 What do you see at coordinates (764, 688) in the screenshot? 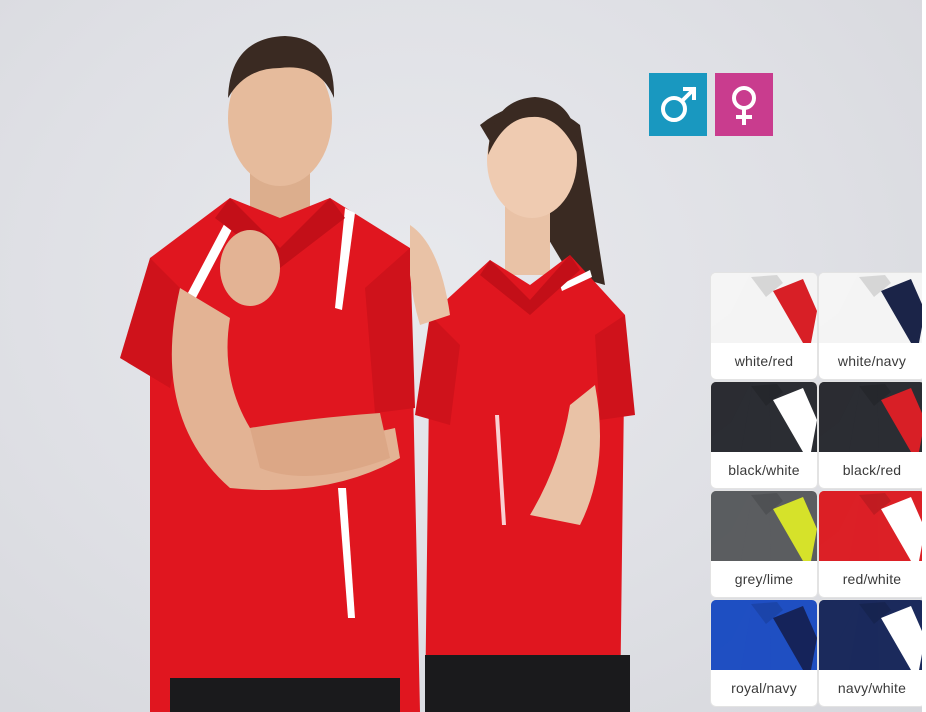
I see `swatch-label: royal/navy` at bounding box center [764, 688].